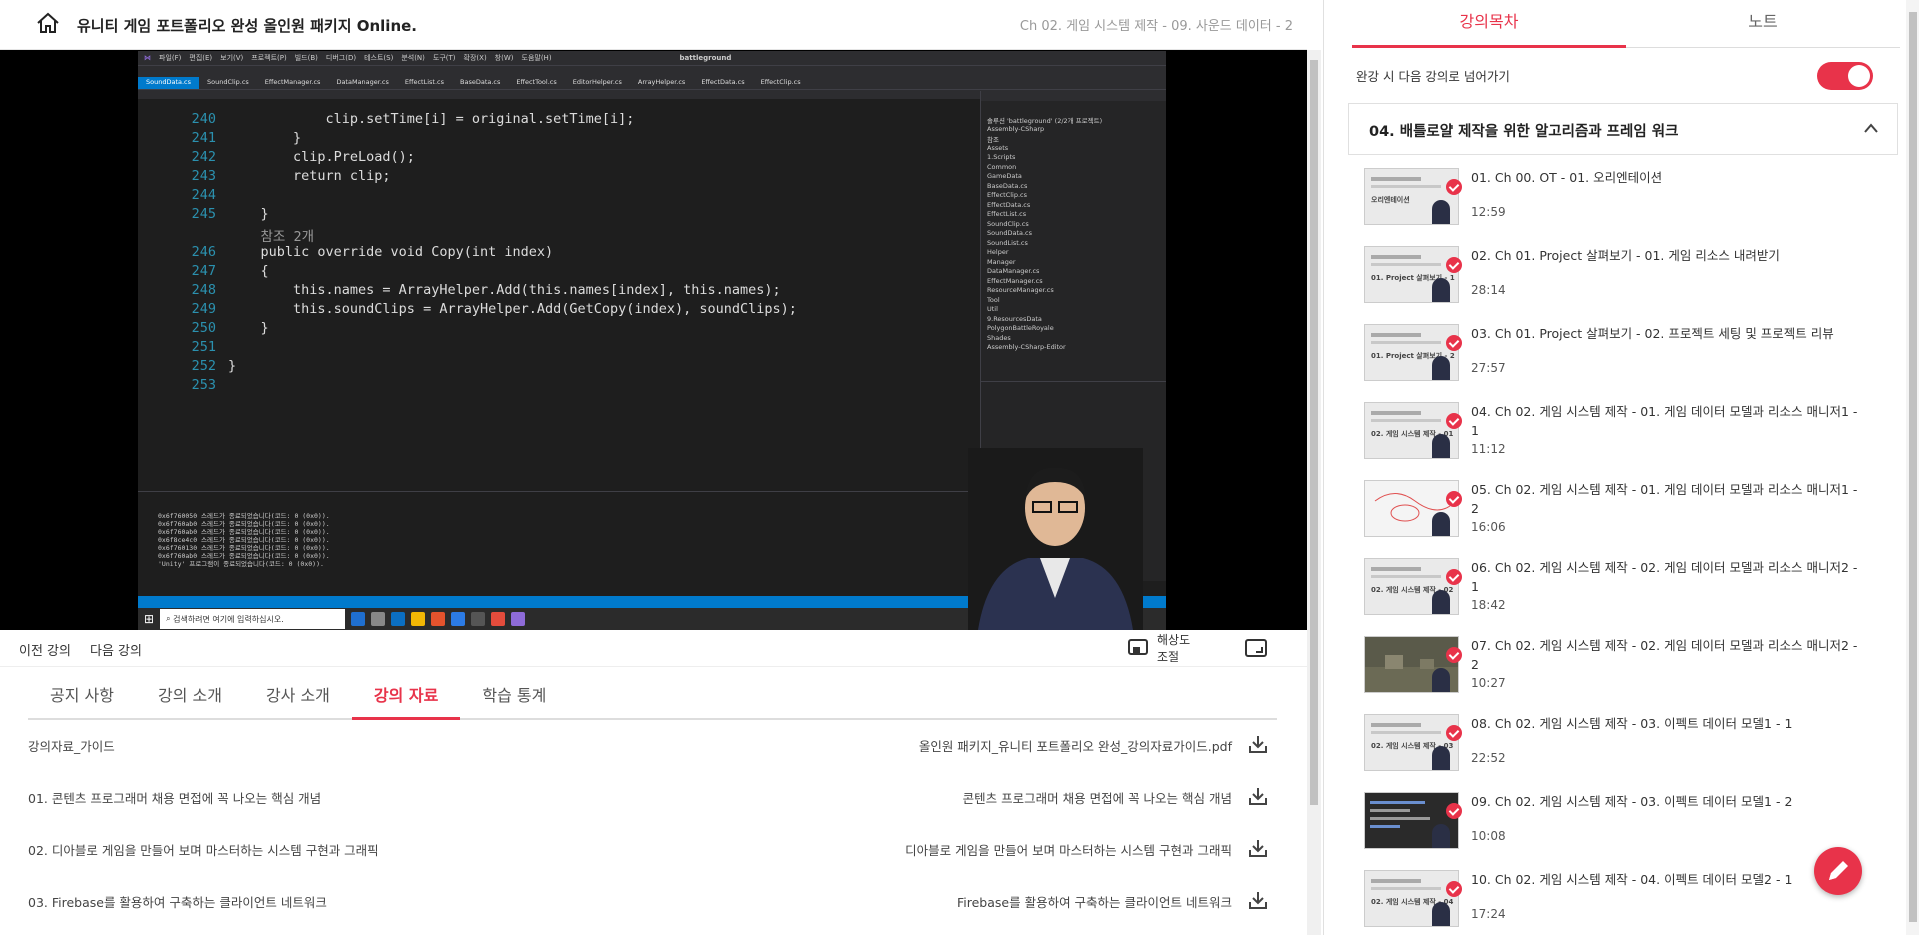 Image resolution: width=1919 pixels, height=940 pixels. I want to click on tab-notice: 공지 사항, so click(82, 697).